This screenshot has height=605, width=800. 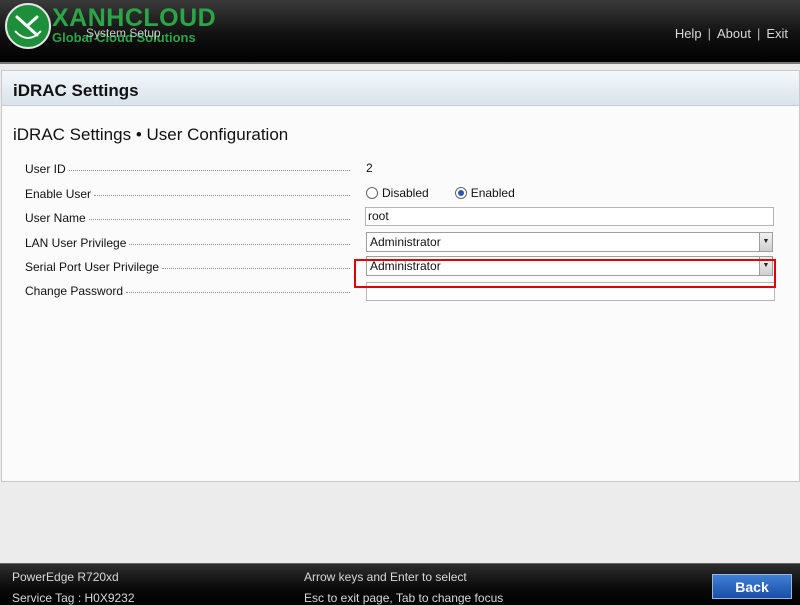 I want to click on service-tag: Service Tag : H0X9232, so click(x=73, y=598).